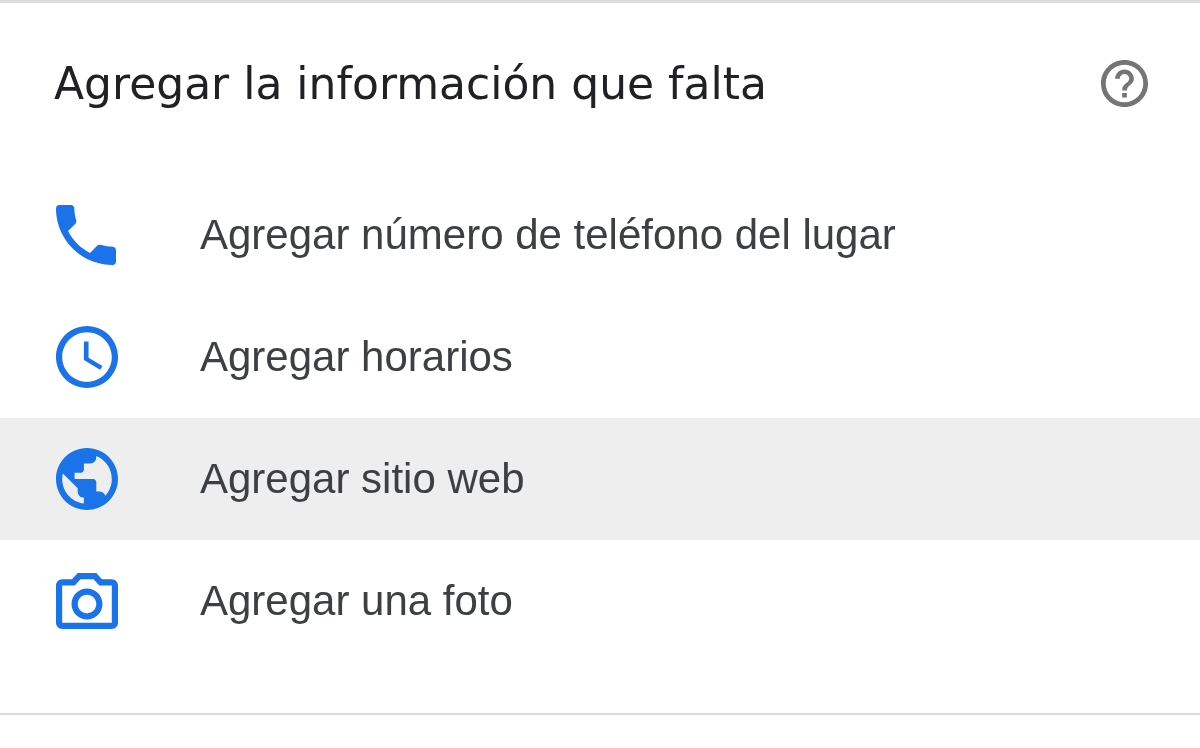 The height and width of the screenshot is (748, 1200). Describe the element at coordinates (87, 479) in the screenshot. I see `globe-icon` at that location.